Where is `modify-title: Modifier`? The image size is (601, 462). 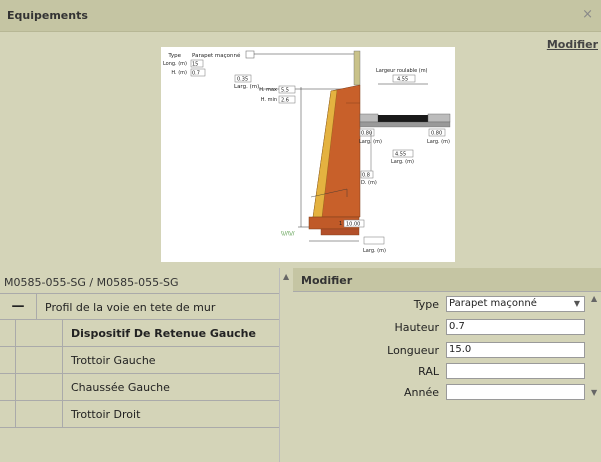 modify-title: Modifier is located at coordinates (327, 280).